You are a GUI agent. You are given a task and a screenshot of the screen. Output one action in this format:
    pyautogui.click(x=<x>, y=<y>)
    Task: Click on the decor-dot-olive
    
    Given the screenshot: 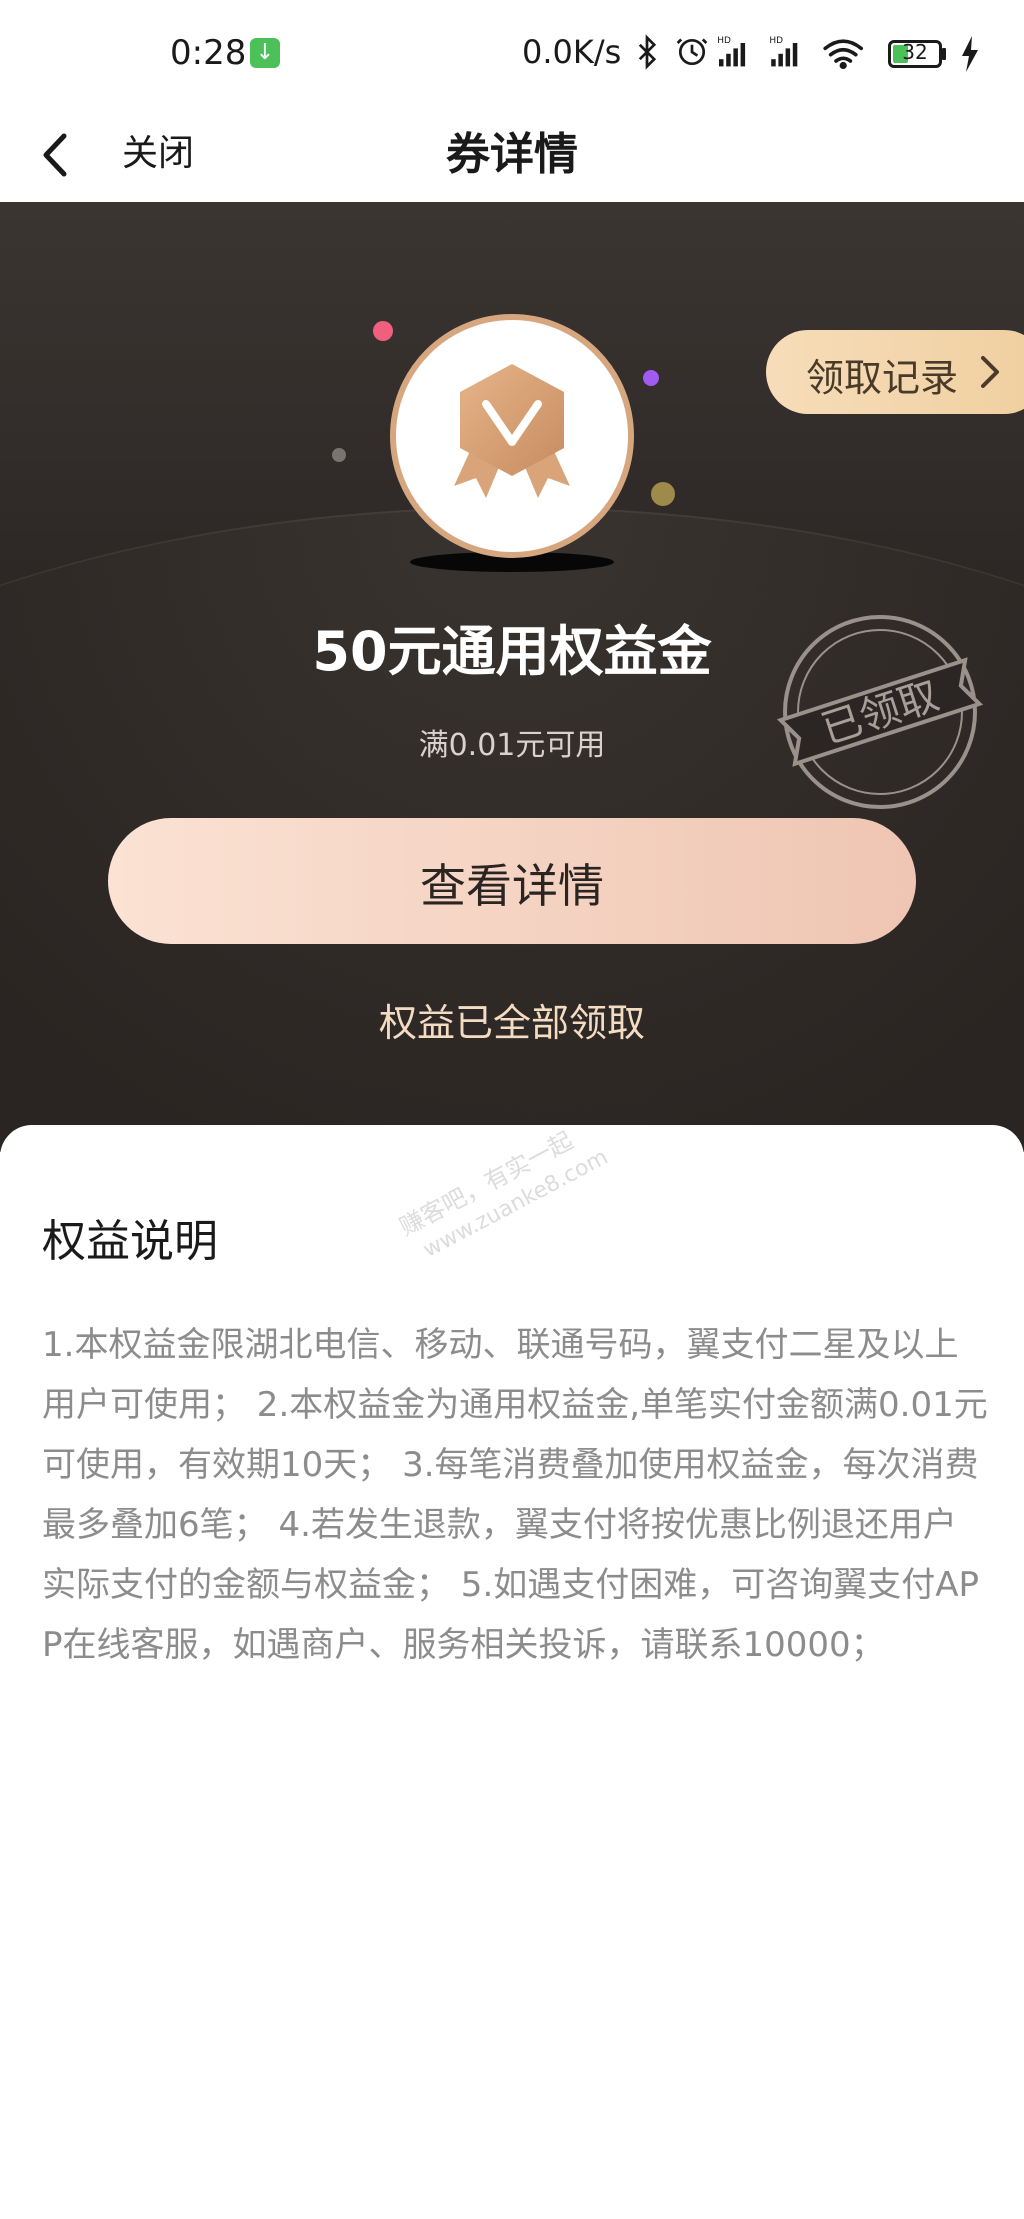 What is the action you would take?
    pyautogui.click(x=663, y=494)
    